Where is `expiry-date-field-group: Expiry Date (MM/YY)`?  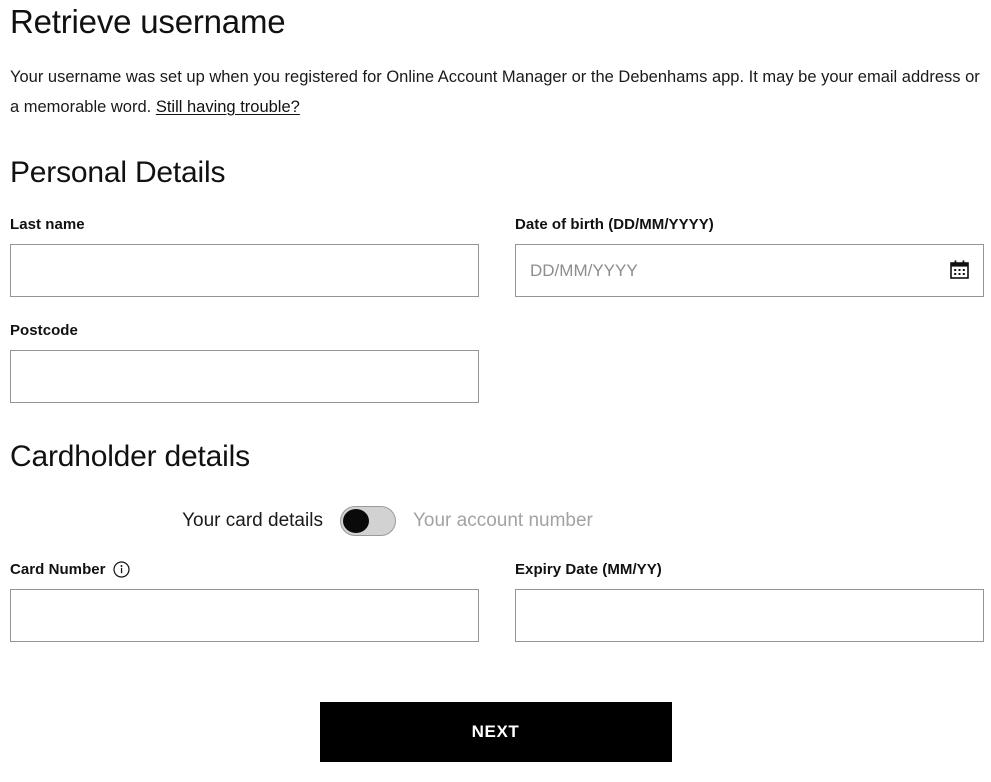
expiry-date-field-group: Expiry Date (MM/YY) is located at coordinates (749, 601).